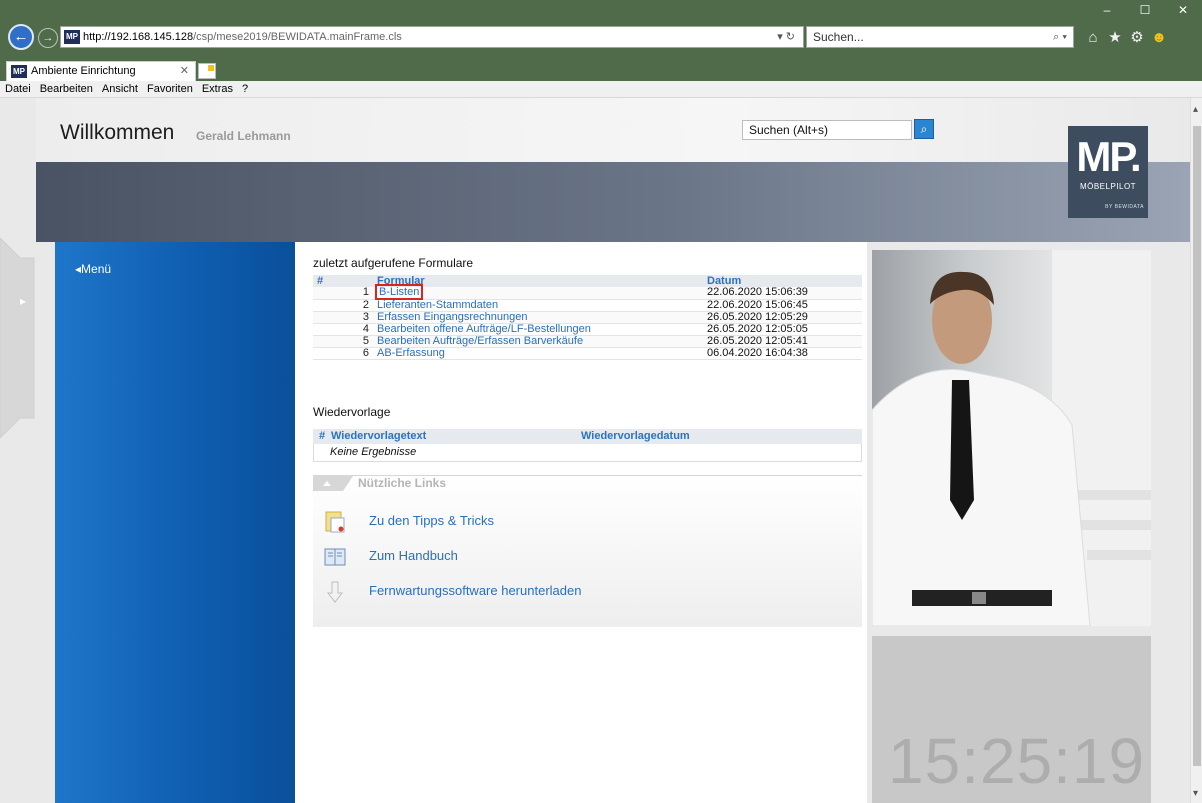  Describe the element at coordinates (523, 521) in the screenshot. I see `link-tips-tricks: Zu den Tipps & Tricks` at that location.